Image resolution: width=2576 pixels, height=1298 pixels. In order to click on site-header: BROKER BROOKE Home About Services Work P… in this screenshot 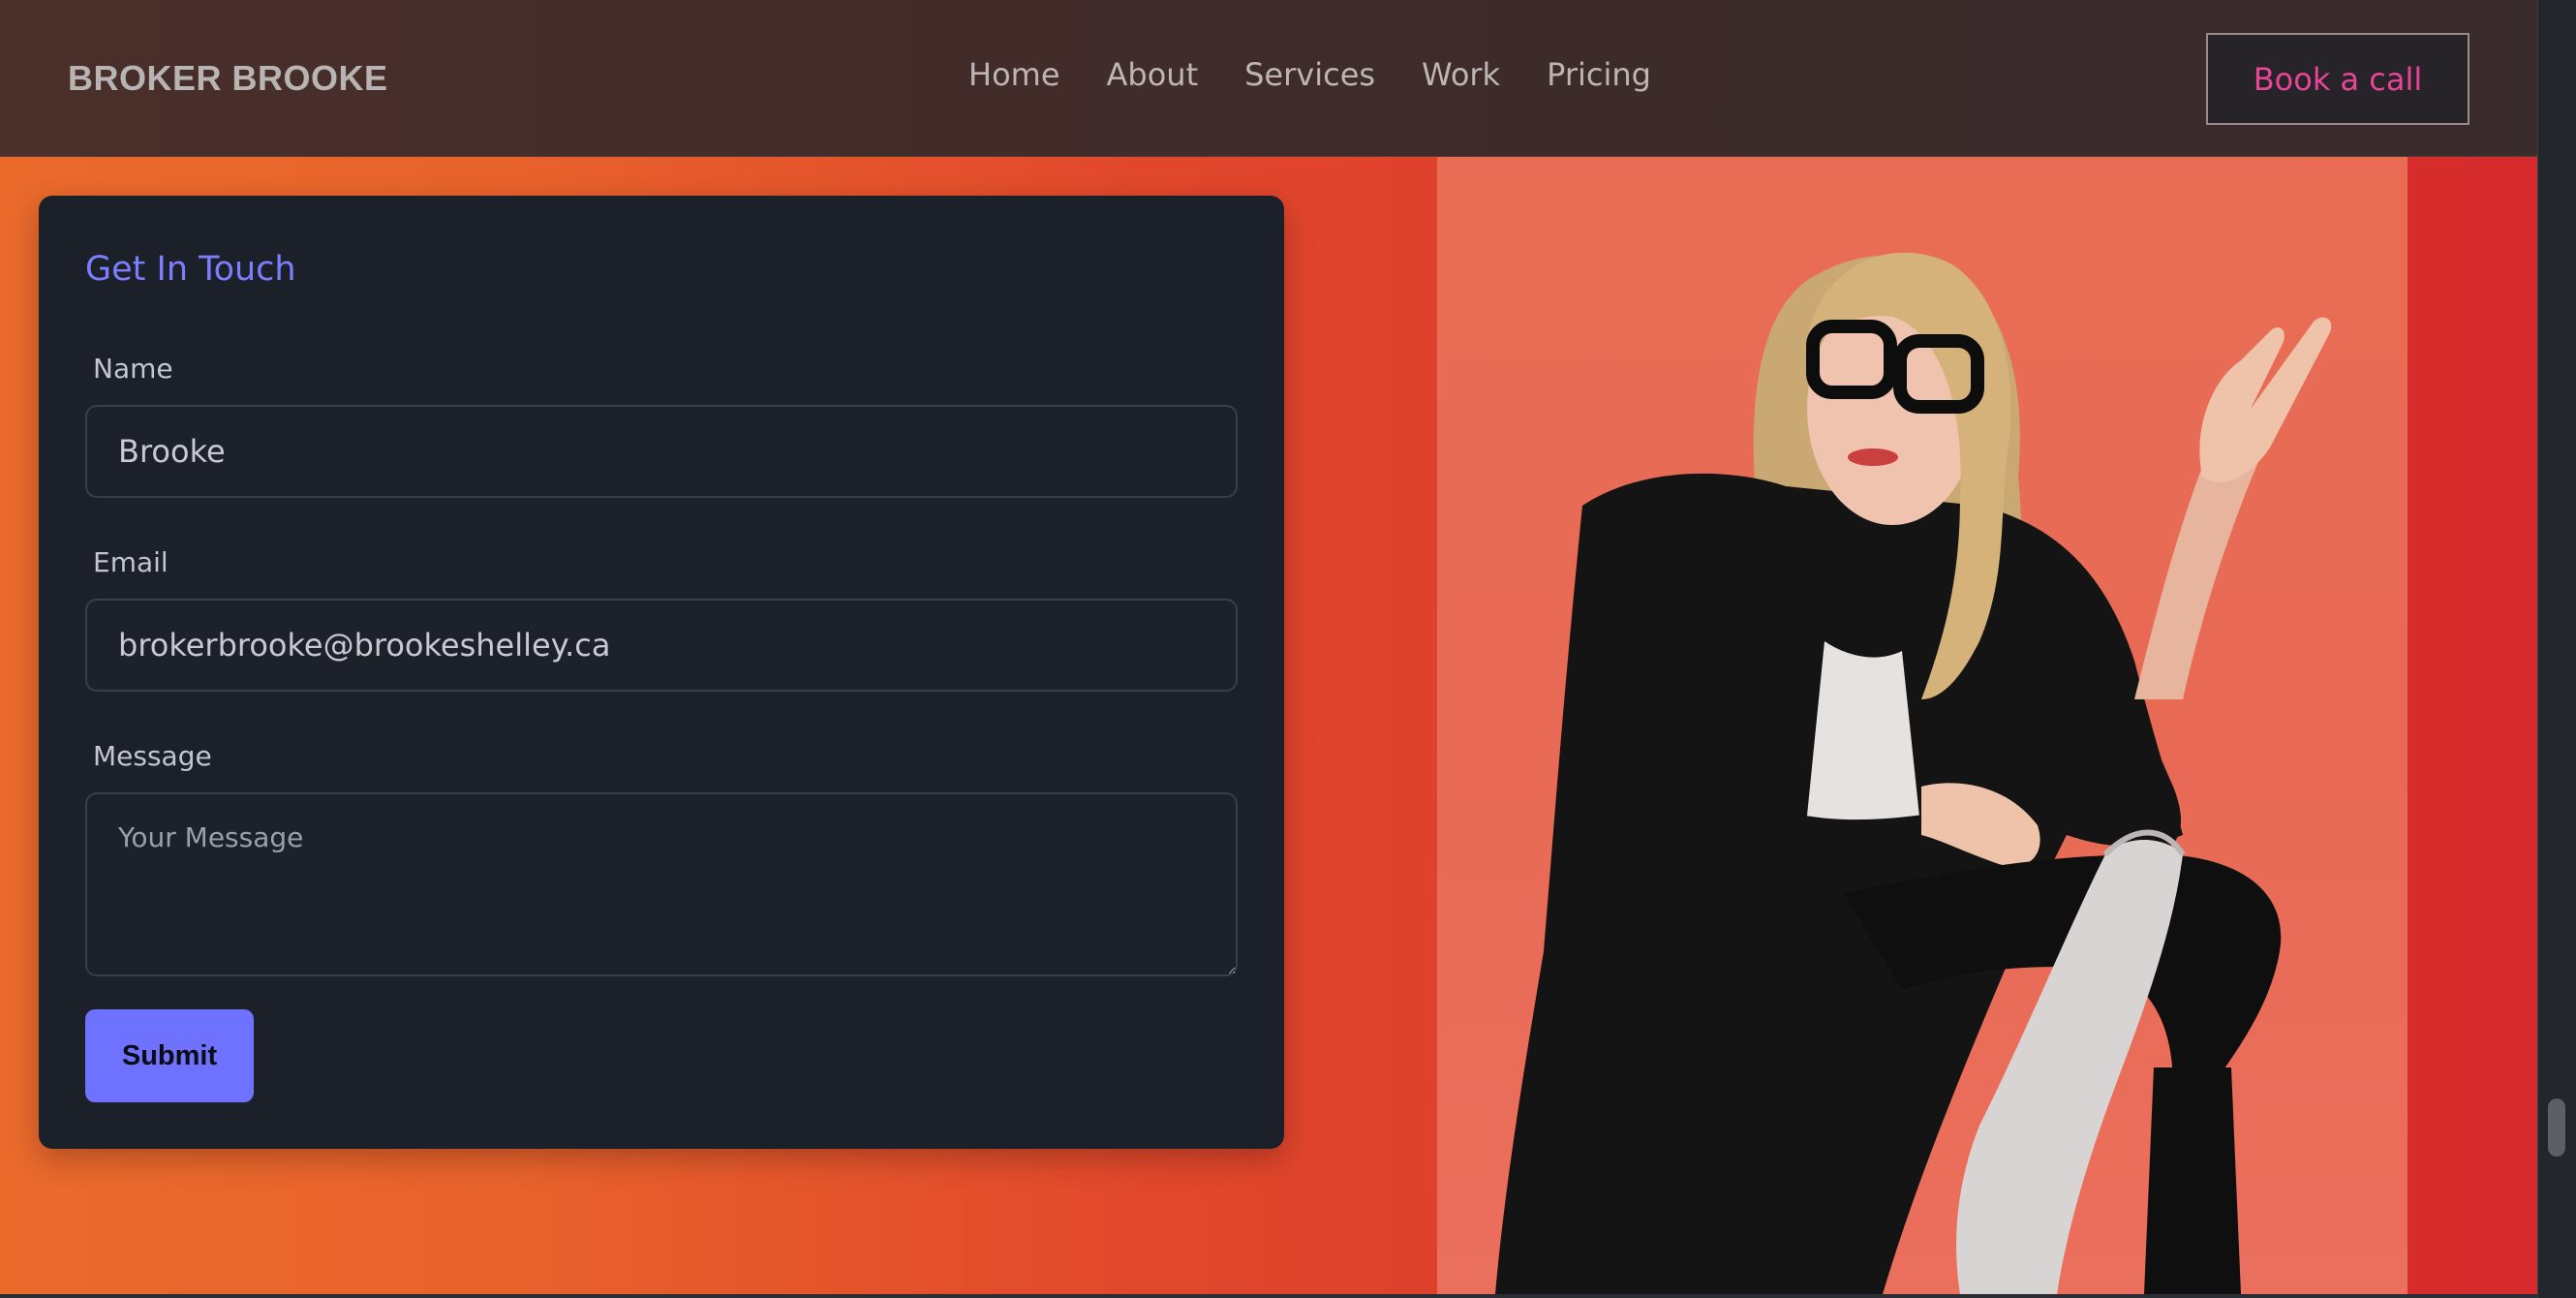, I will do `click(1268, 78)`.